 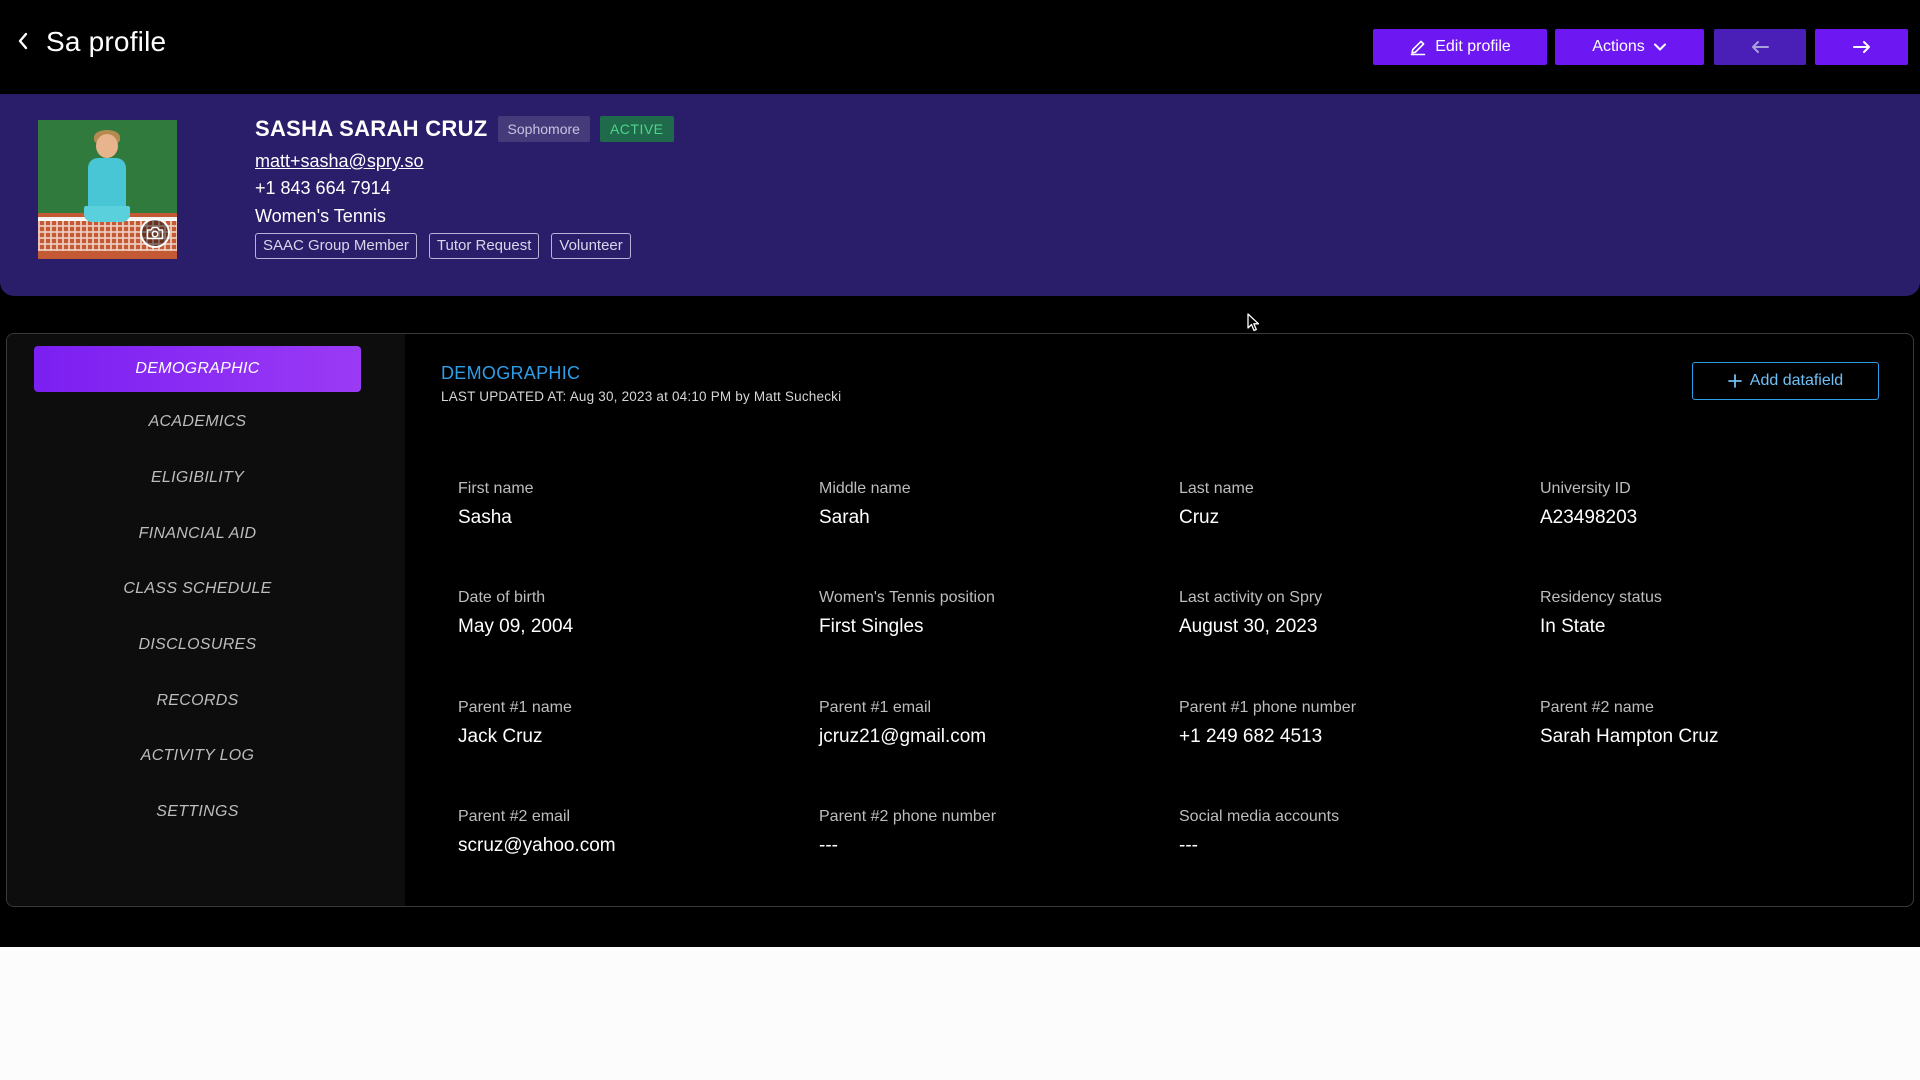 I want to click on field-value: First Singles, so click(x=871, y=626).